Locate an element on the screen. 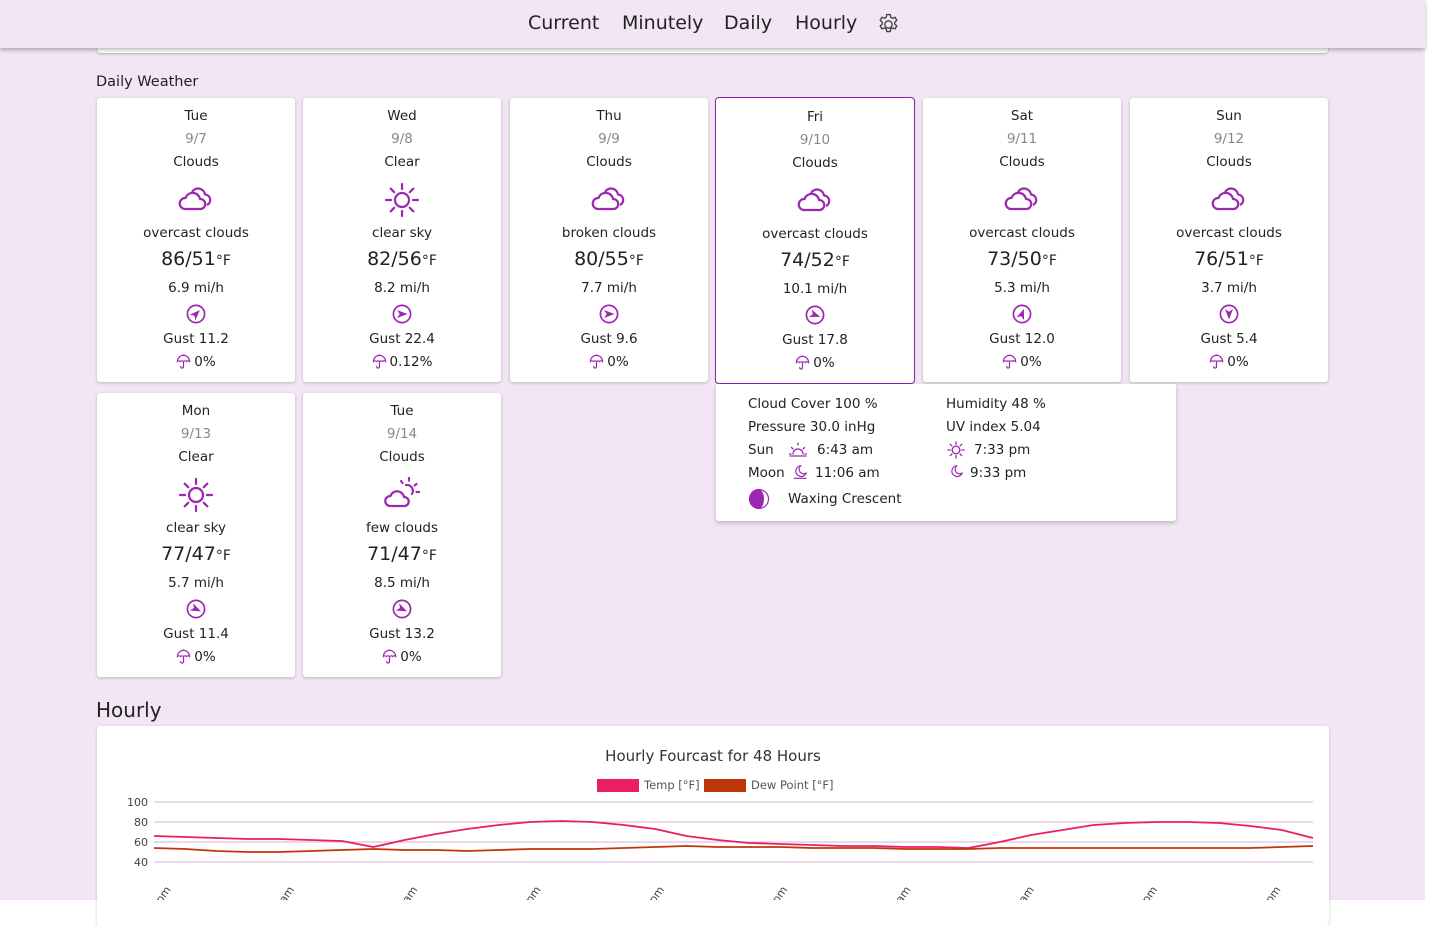 The image size is (1440, 926). wind-speed: 10.1 mi/h is located at coordinates (815, 289).